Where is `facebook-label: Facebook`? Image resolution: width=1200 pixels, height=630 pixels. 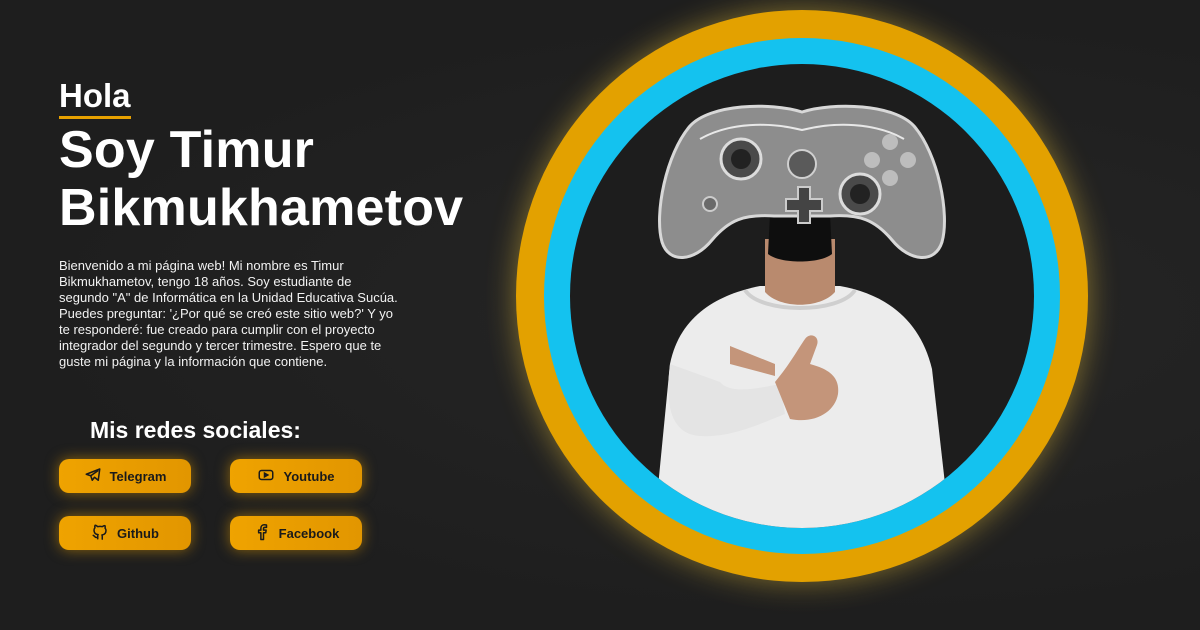 facebook-label: Facebook is located at coordinates (309, 533).